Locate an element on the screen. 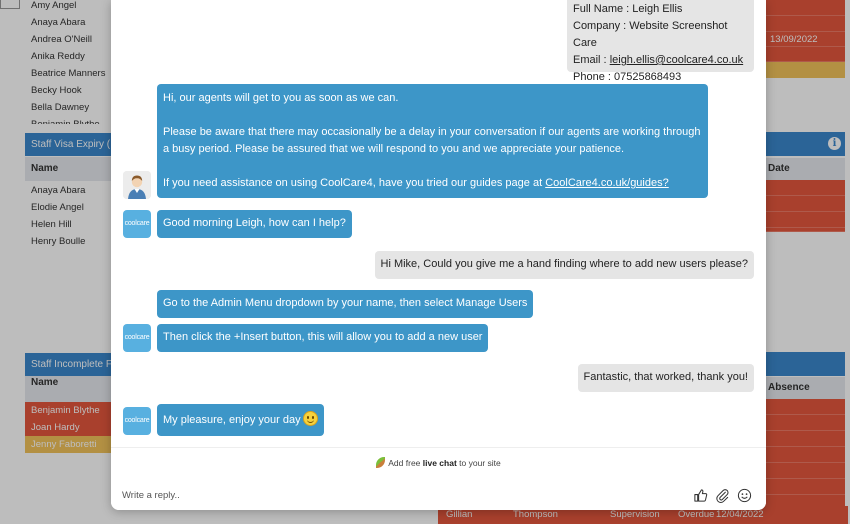  guides-link: CoolCare4.co.uk/guides? is located at coordinates (607, 183).